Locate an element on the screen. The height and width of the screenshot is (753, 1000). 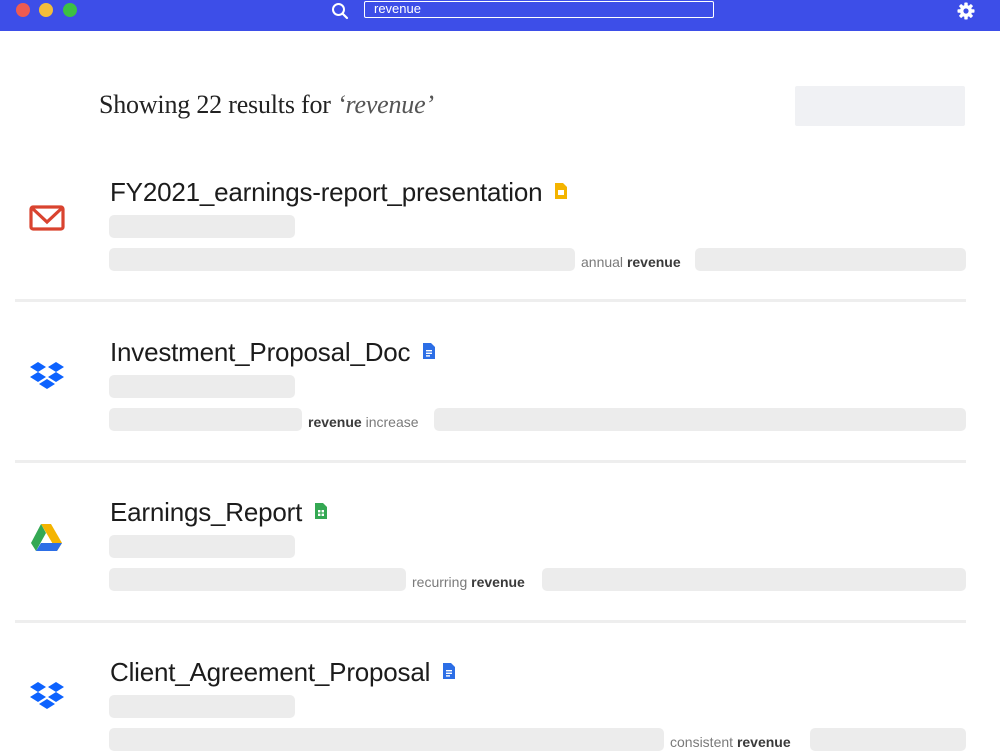
result-snippet: revenue increase is located at coordinates (363, 422).